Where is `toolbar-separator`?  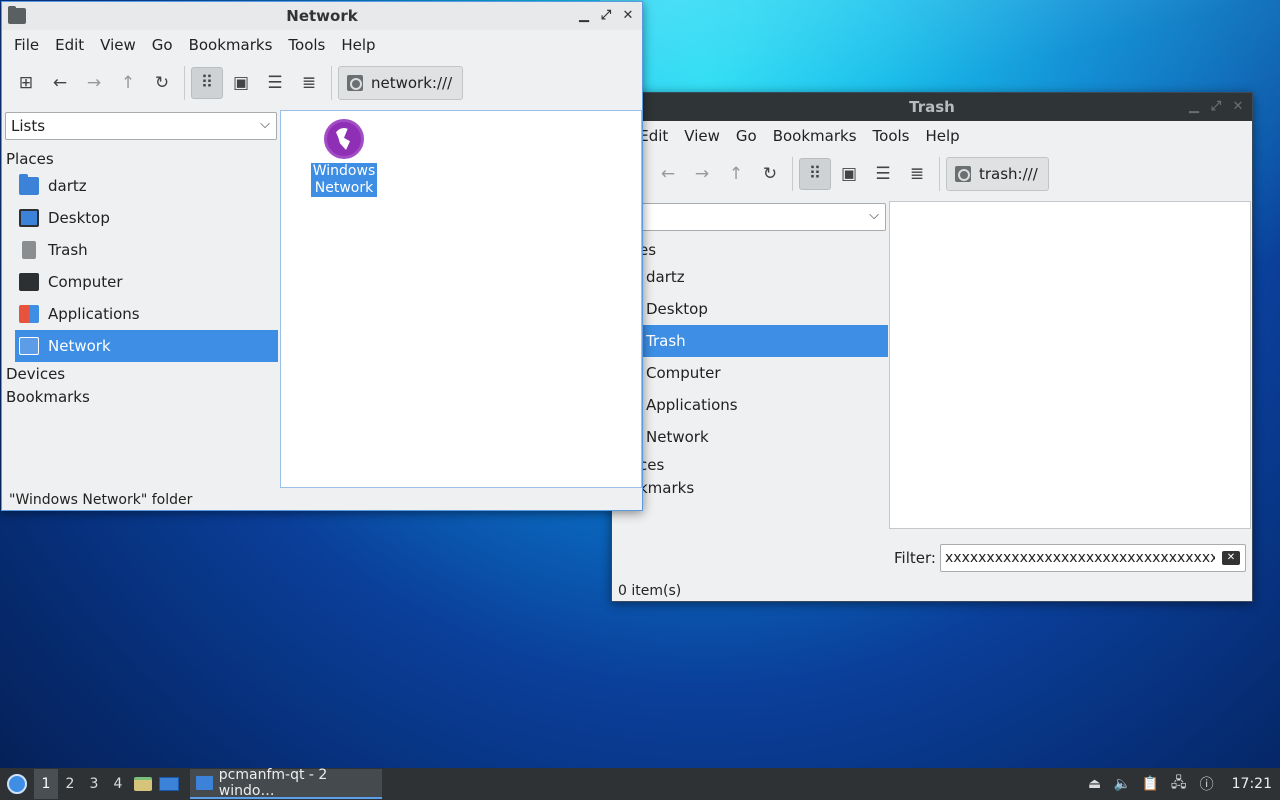 toolbar-separator is located at coordinates (331, 83).